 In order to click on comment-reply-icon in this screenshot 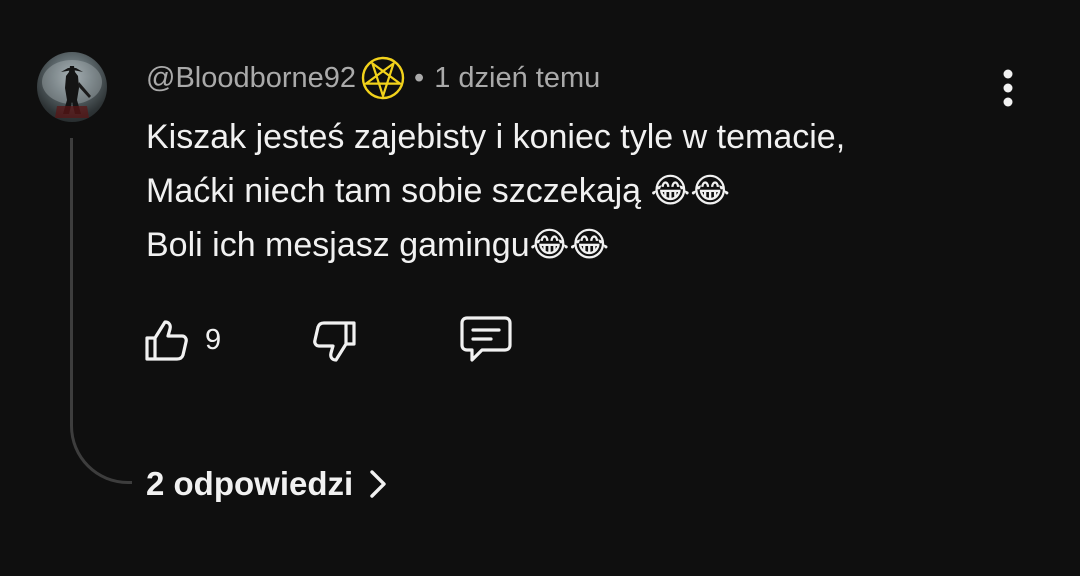, I will do `click(486, 339)`.